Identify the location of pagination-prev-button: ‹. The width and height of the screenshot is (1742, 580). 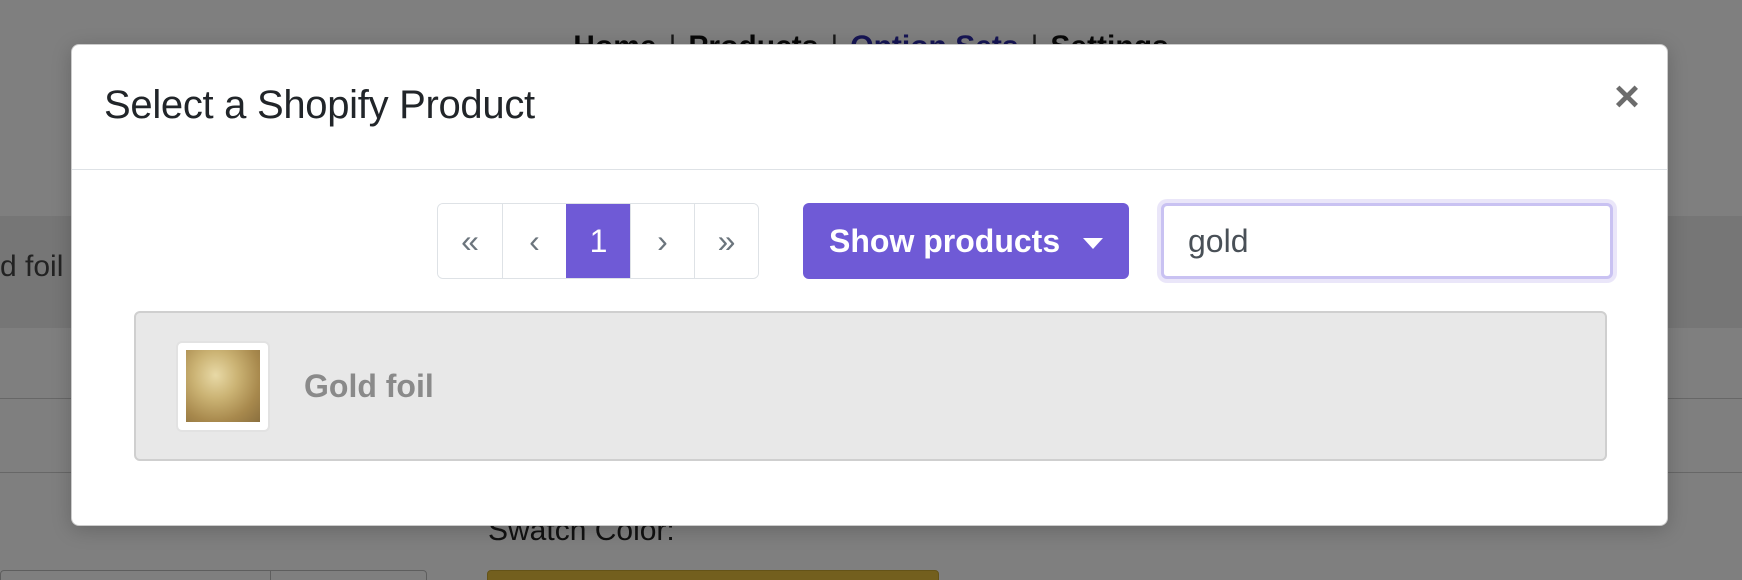
(534, 241).